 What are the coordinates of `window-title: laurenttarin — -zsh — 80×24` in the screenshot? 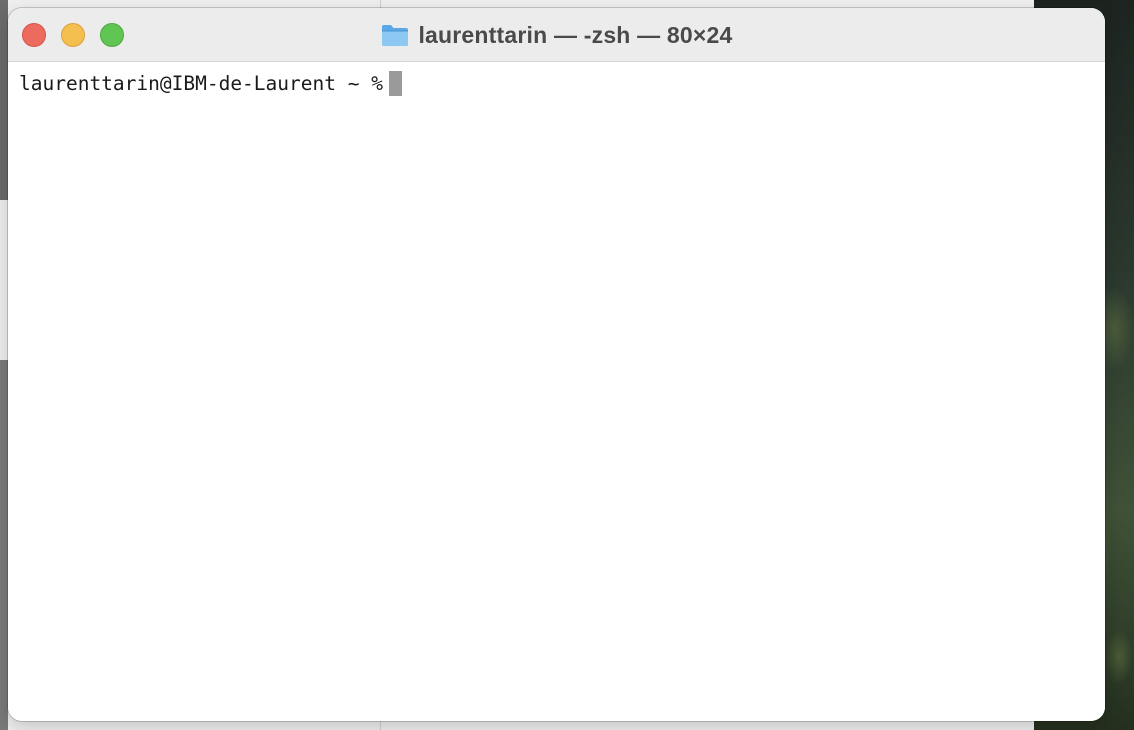 It's located at (556, 35).